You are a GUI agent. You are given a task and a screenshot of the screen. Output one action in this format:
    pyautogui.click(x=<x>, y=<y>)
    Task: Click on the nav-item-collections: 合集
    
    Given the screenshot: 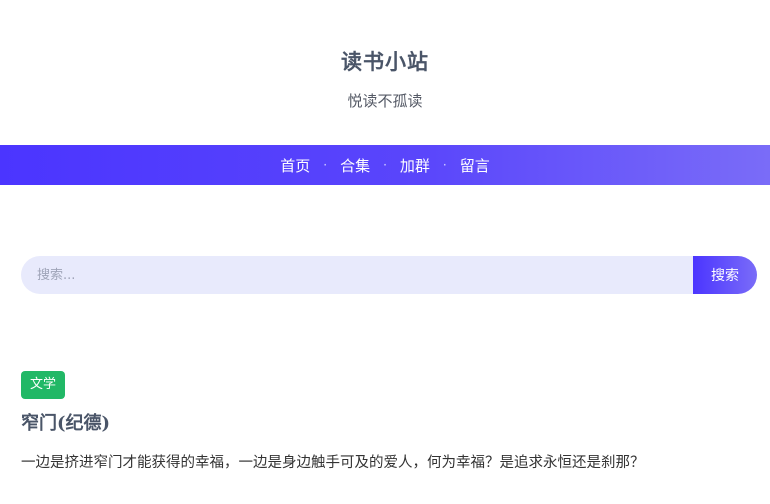 What is the action you would take?
    pyautogui.click(x=355, y=165)
    